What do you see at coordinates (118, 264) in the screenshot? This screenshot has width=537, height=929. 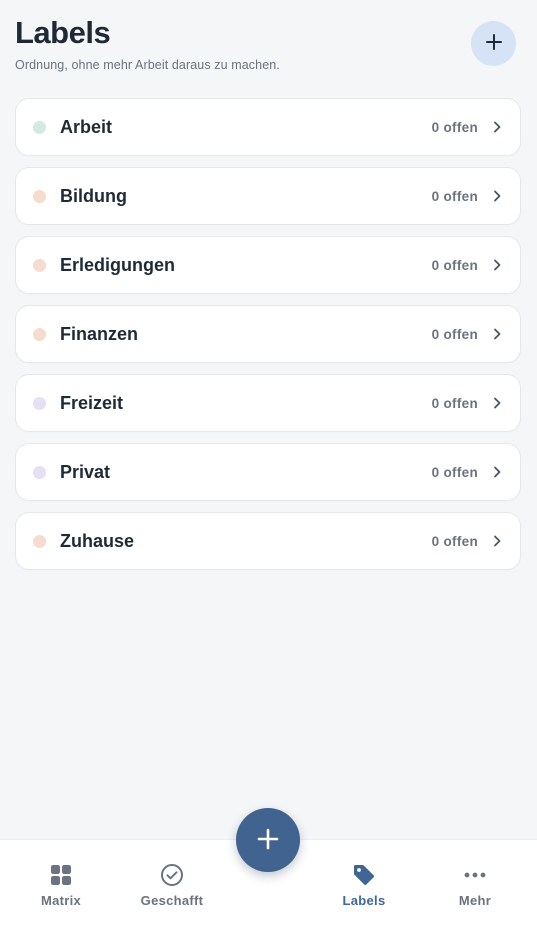 I see `label-name: Erledigungen` at bounding box center [118, 264].